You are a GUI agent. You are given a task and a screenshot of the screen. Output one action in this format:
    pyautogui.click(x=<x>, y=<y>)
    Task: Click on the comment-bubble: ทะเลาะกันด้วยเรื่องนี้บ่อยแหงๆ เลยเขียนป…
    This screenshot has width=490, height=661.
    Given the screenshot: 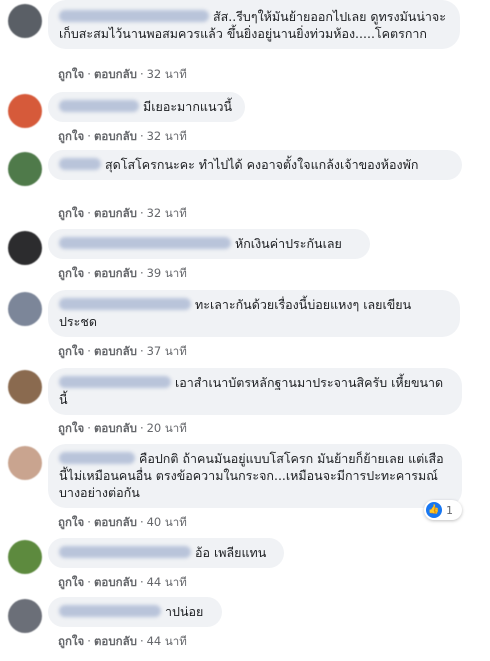 What is the action you would take?
    pyautogui.click(x=254, y=313)
    